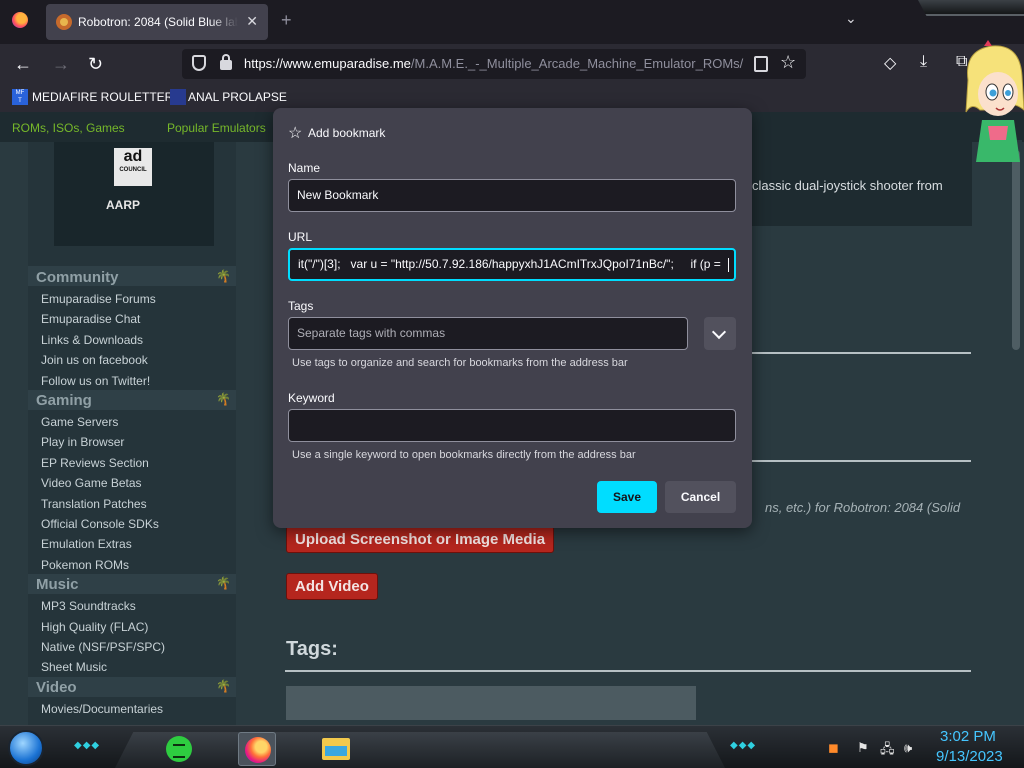 This screenshot has height=768, width=1024. I want to click on back-button: ←, so click(23, 64).